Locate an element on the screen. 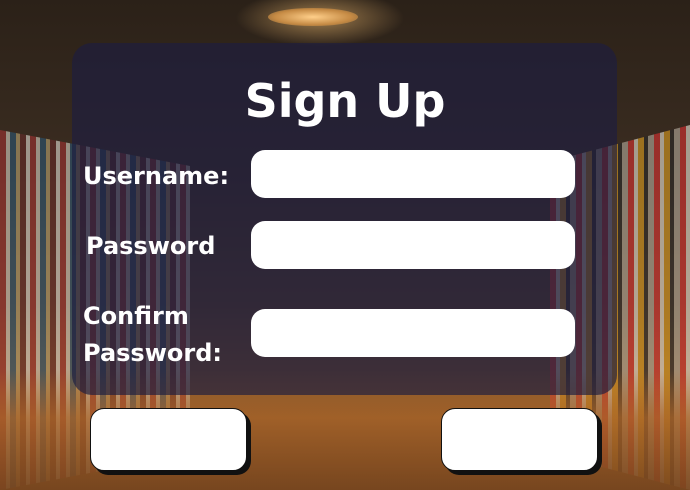 The height and width of the screenshot is (490, 690). right-action-button is located at coordinates (519, 439).